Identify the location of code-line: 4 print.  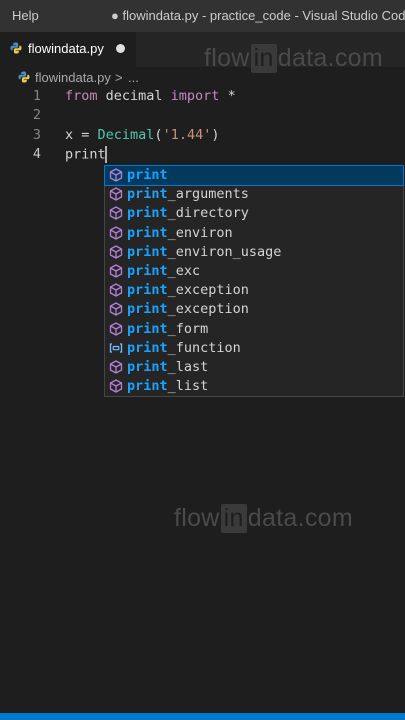
(202, 155).